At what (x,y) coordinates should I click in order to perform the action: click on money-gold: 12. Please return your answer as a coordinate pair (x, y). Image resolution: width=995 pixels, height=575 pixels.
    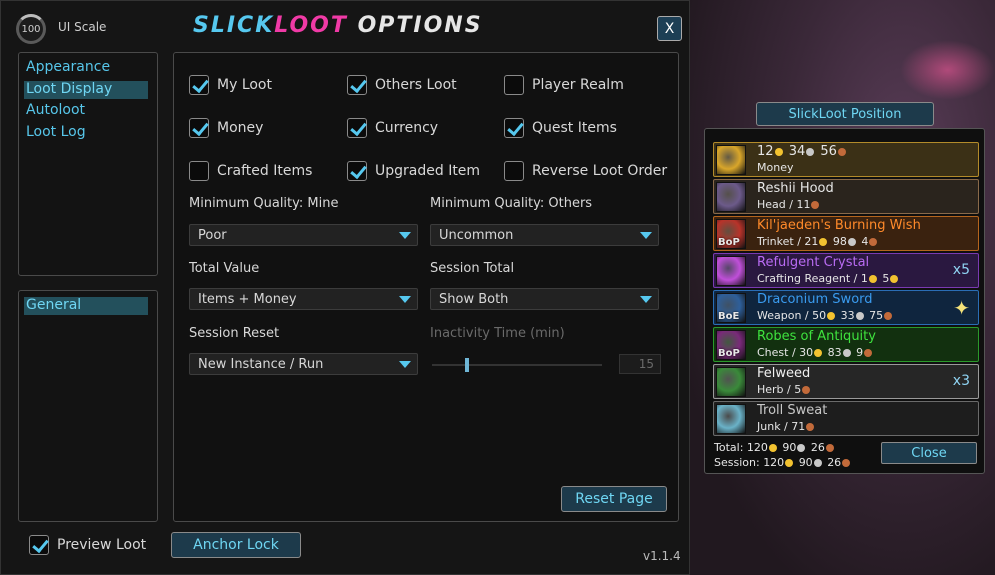
    Looking at the image, I should click on (765, 151).